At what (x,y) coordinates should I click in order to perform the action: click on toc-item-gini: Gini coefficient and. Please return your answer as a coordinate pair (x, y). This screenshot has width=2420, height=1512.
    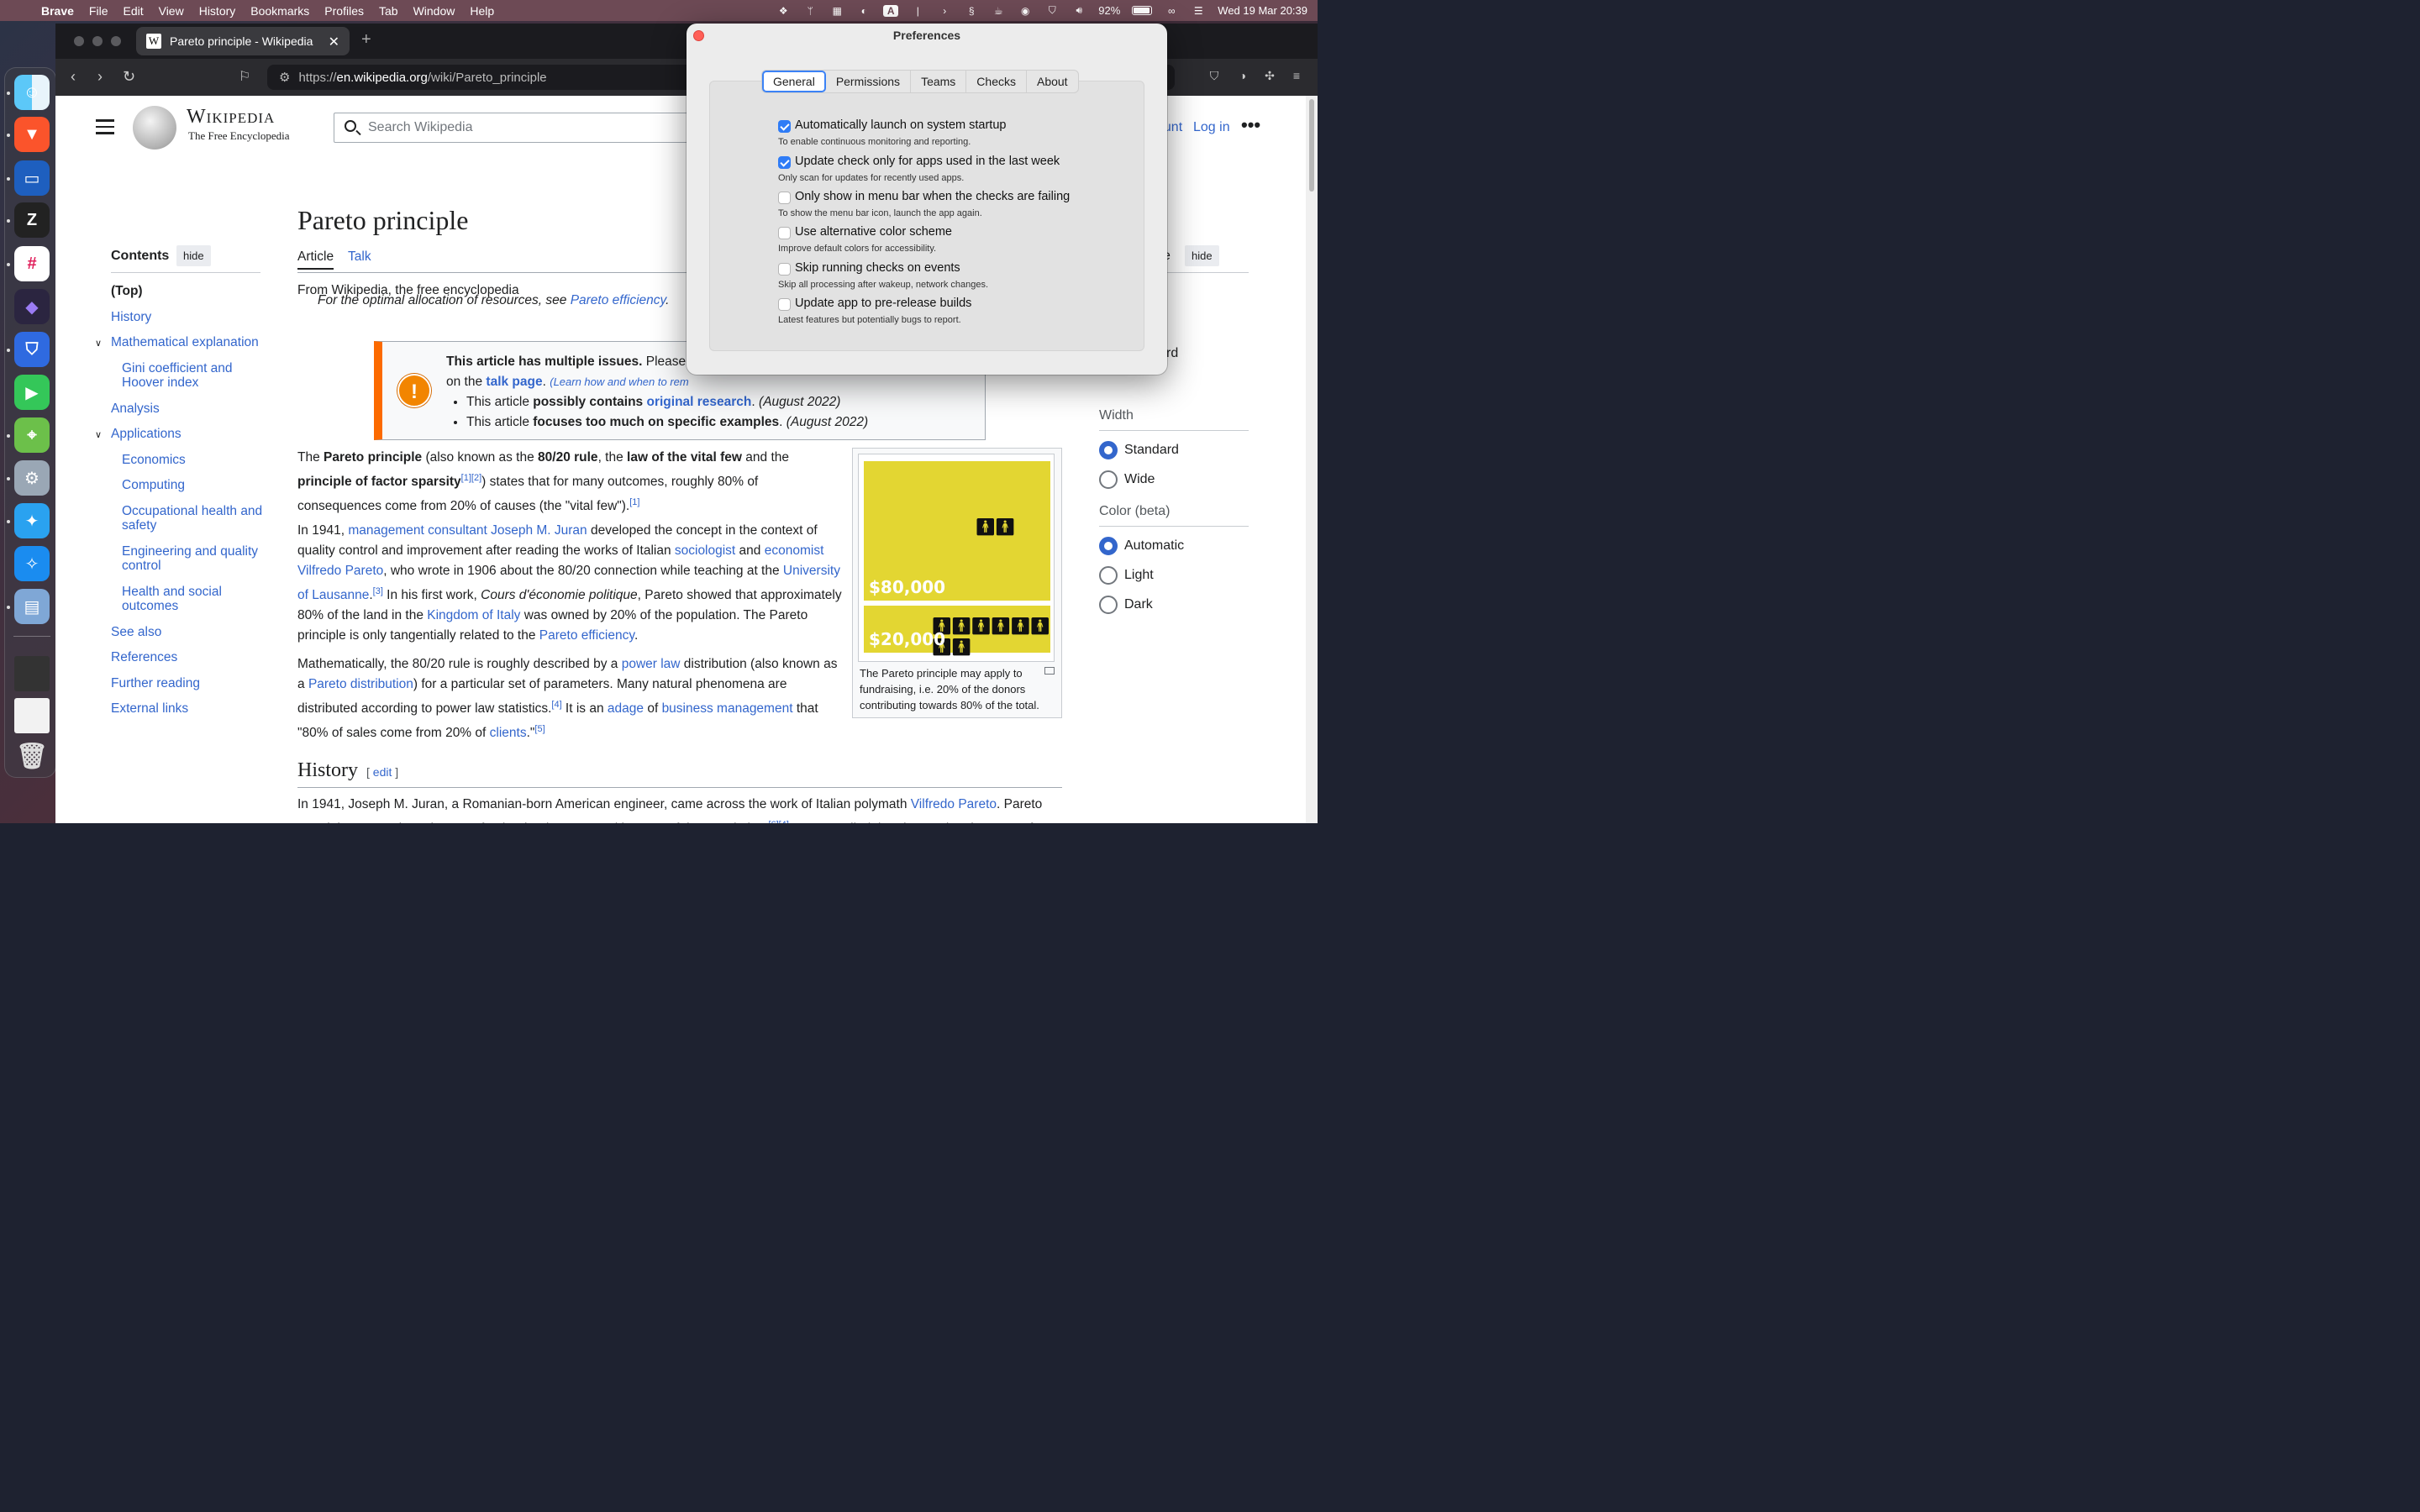
    Looking at the image, I should click on (177, 368).